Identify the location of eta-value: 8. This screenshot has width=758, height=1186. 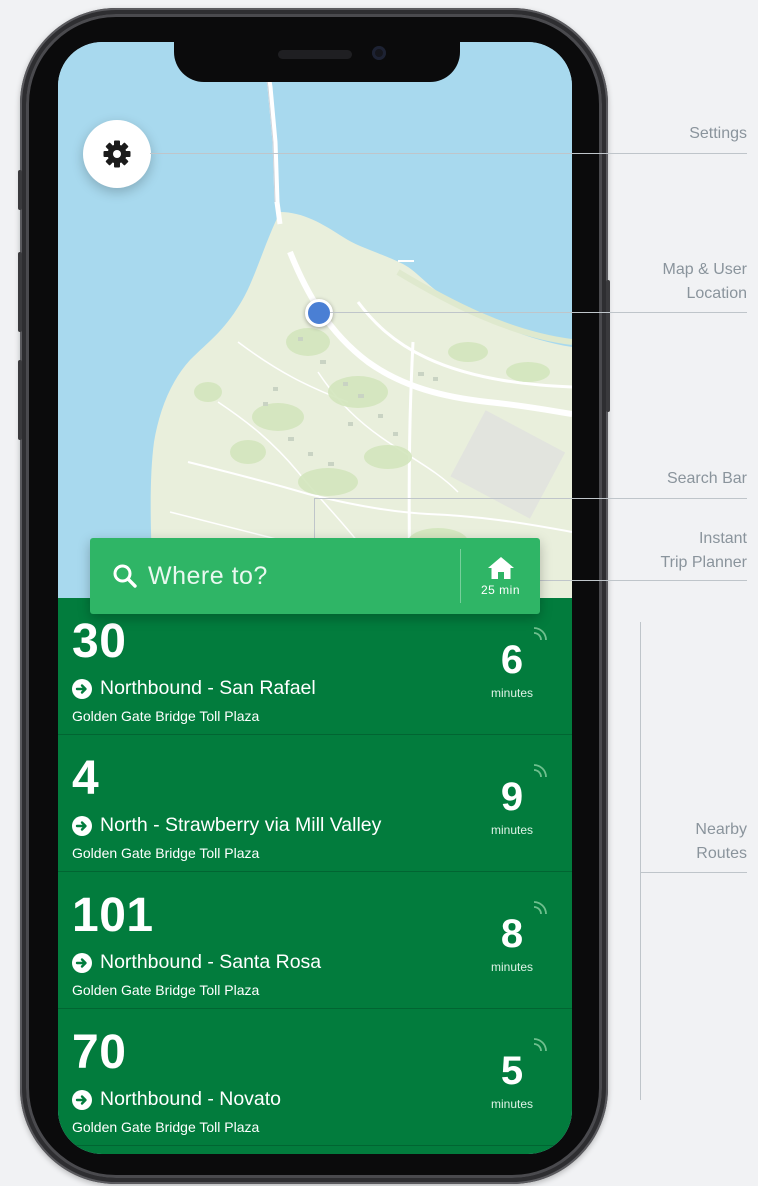
(512, 934).